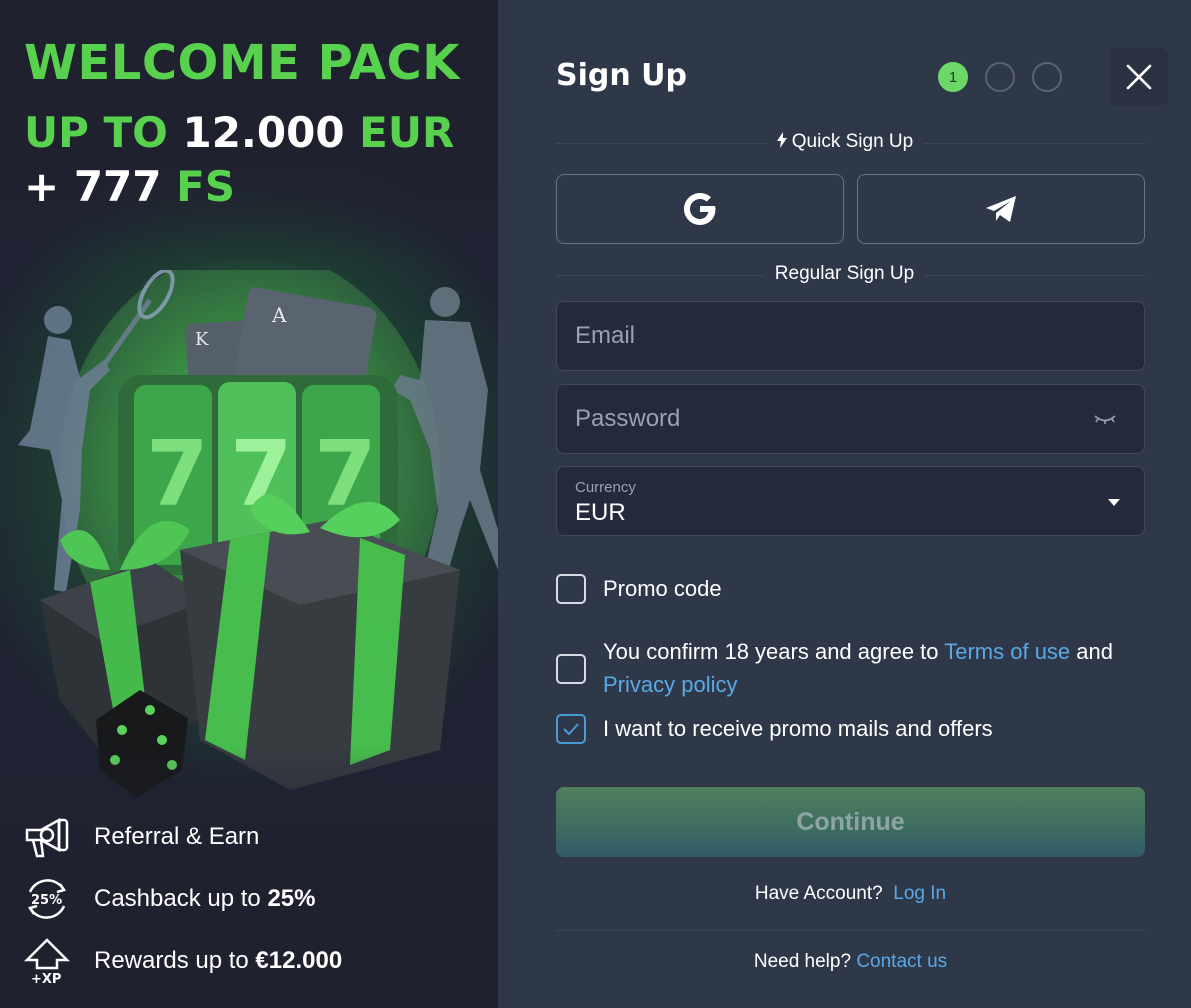  Describe the element at coordinates (571, 669) in the screenshot. I see `terms-checkbox` at that location.